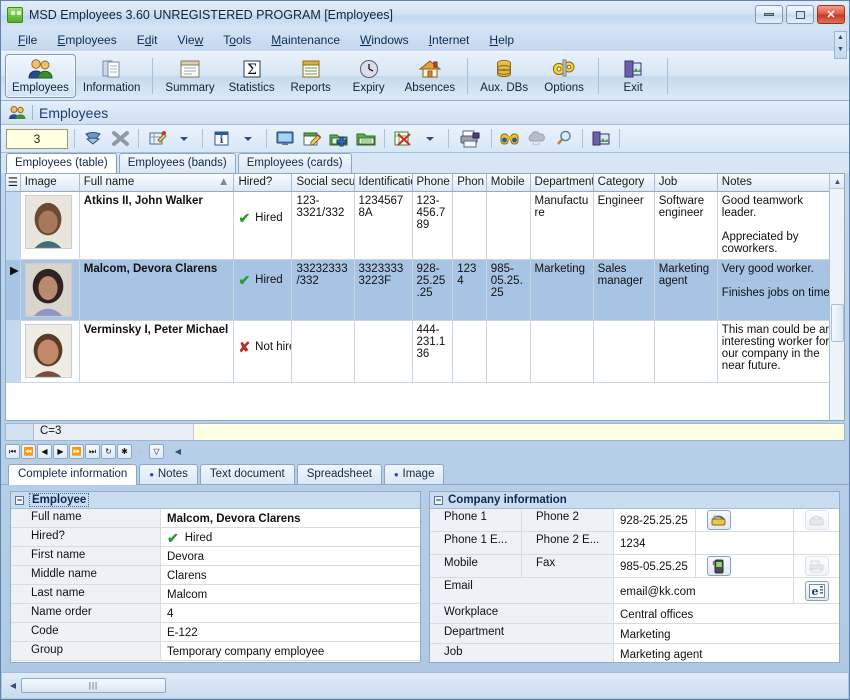  I want to click on close-button: ✕, so click(831, 14).